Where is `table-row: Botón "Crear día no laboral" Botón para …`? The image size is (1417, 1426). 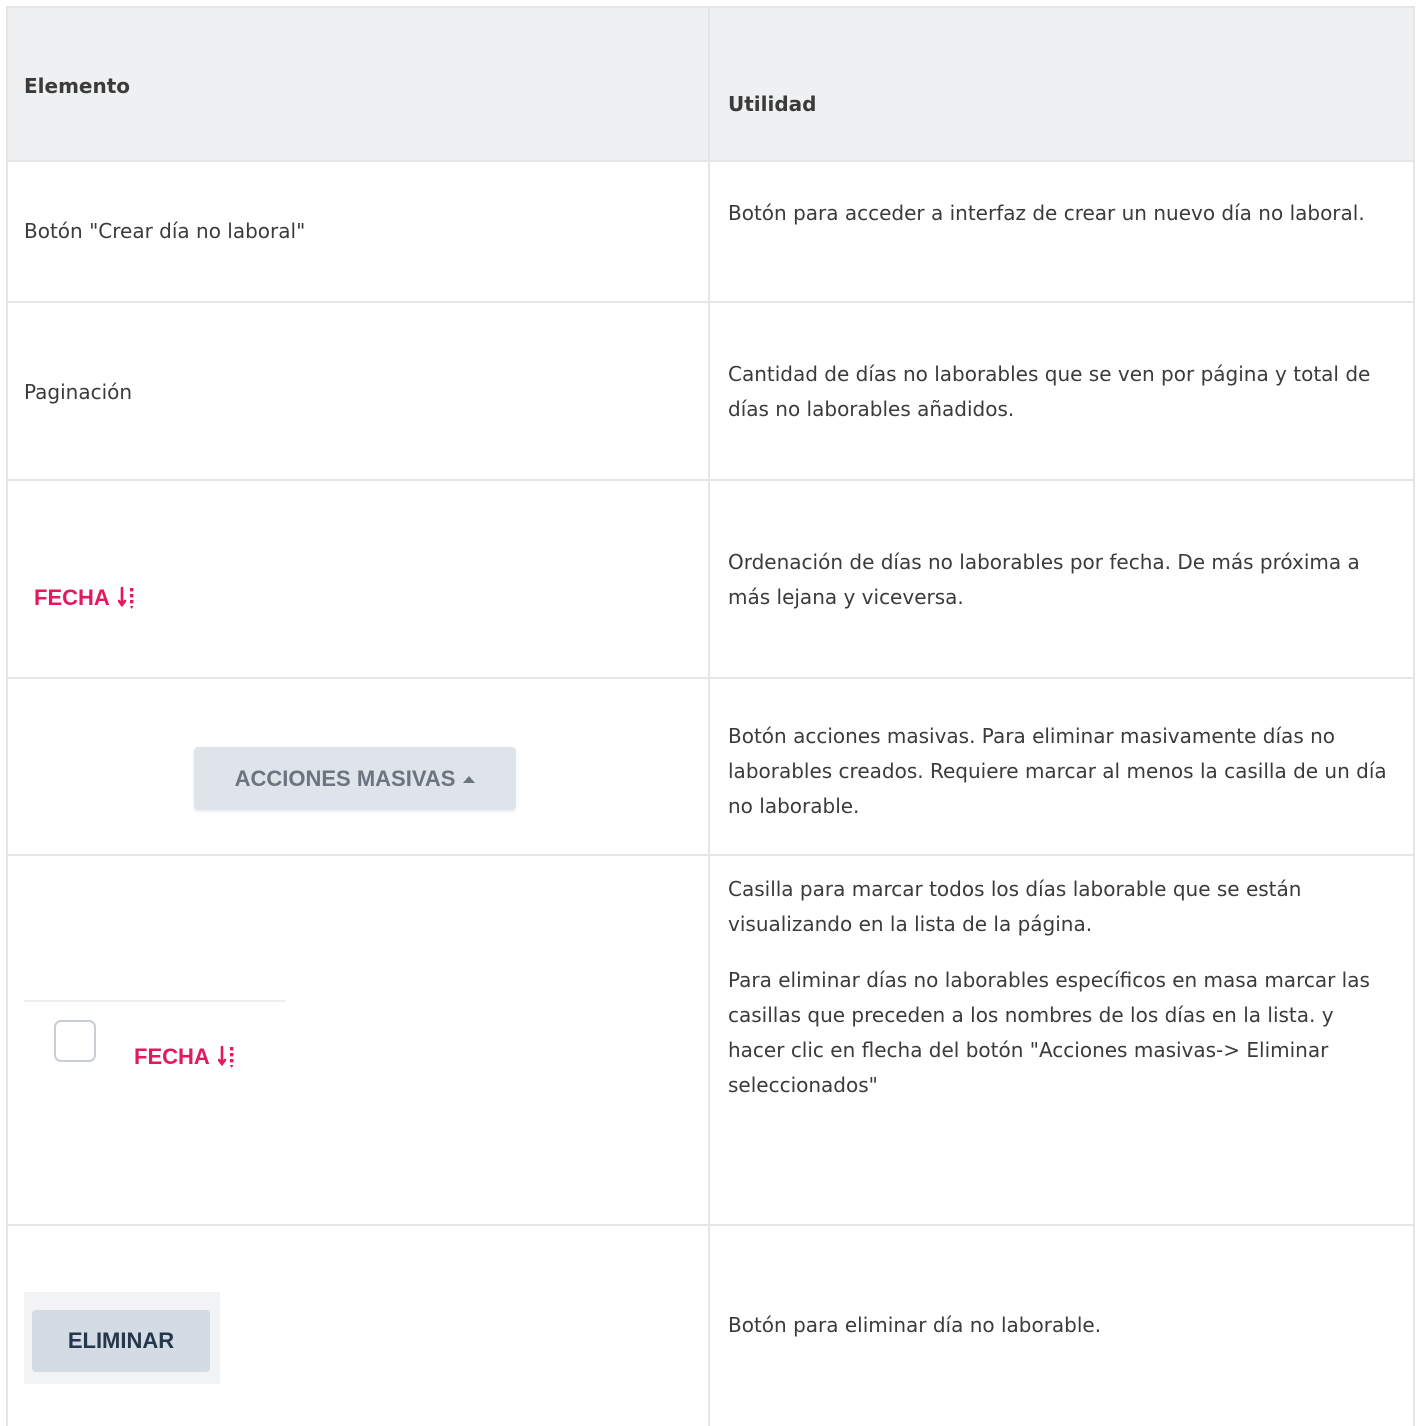
table-row: Botón "Crear día no laboral" Botón para … is located at coordinates (710, 232).